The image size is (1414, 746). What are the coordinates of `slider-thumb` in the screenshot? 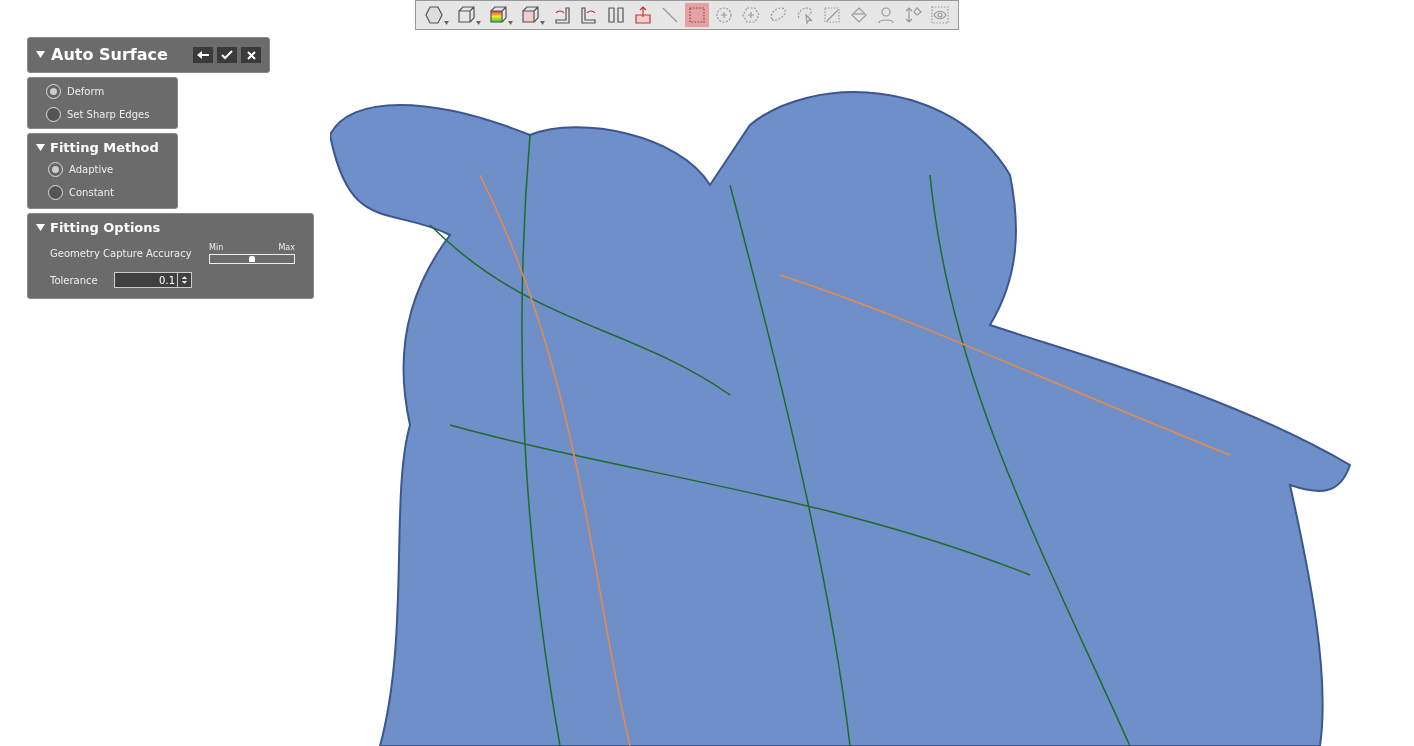 It's located at (252, 259).